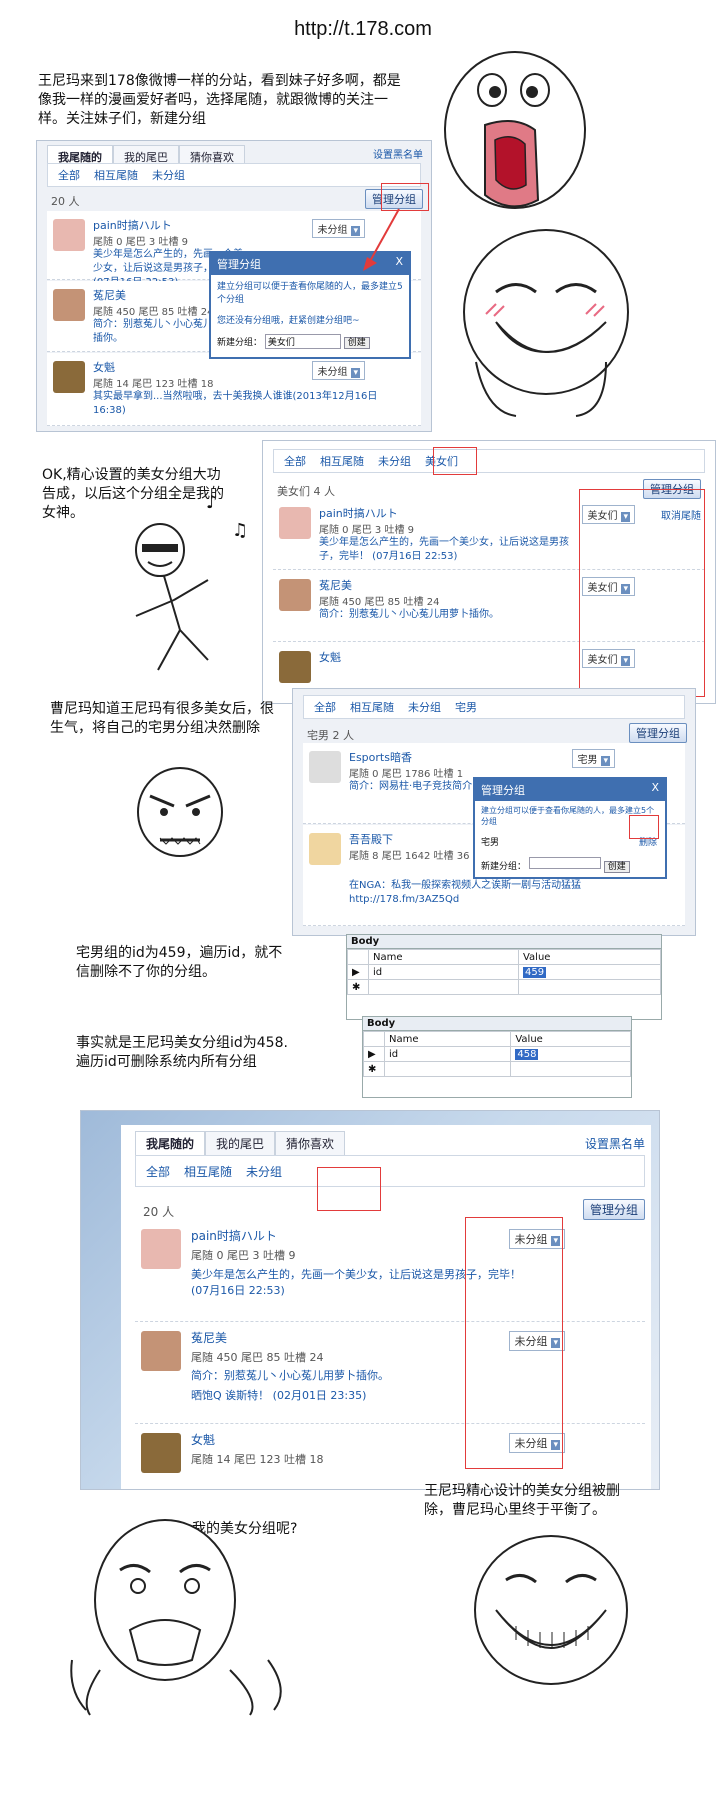 The image size is (726, 1793). Describe the element at coordinates (655, 787) in the screenshot. I see `close-icon: X` at that location.